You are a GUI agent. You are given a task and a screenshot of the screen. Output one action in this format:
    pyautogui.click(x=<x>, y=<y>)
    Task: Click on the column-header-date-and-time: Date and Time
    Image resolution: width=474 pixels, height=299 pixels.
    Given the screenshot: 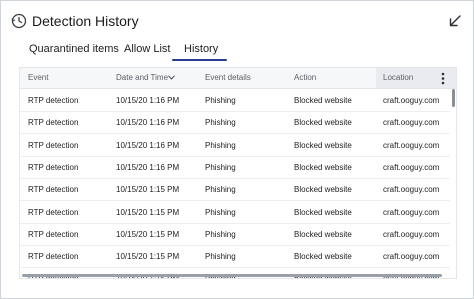 What is the action you would take?
    pyautogui.click(x=142, y=77)
    